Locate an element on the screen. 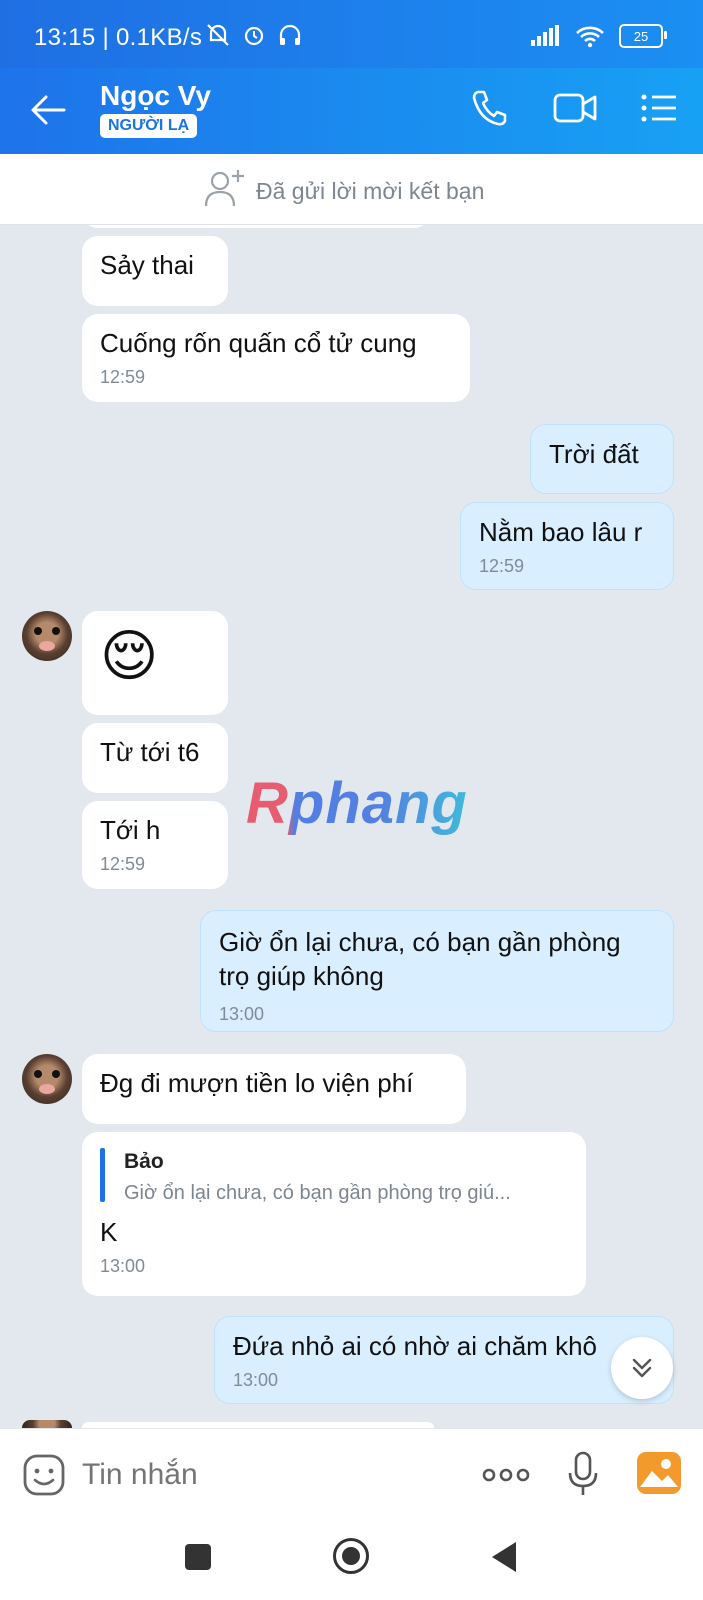 Image resolution: width=703 pixels, height=1600 pixels. scroll-down-icon is located at coordinates (642, 1368).